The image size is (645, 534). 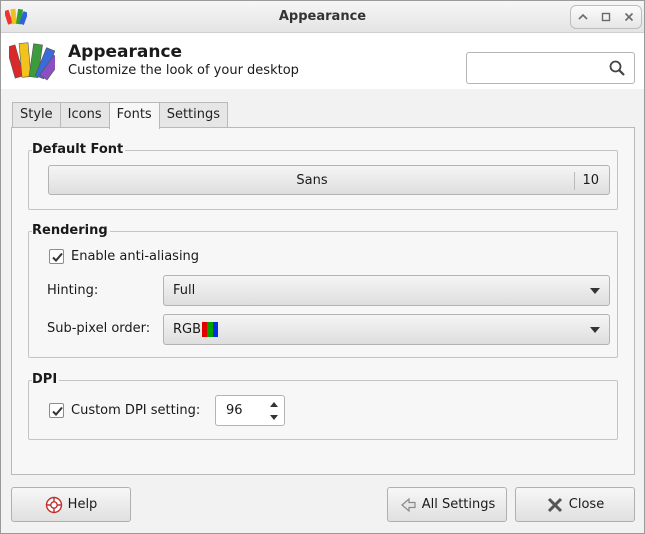 I want to click on window-title: Appearance, so click(x=322, y=16).